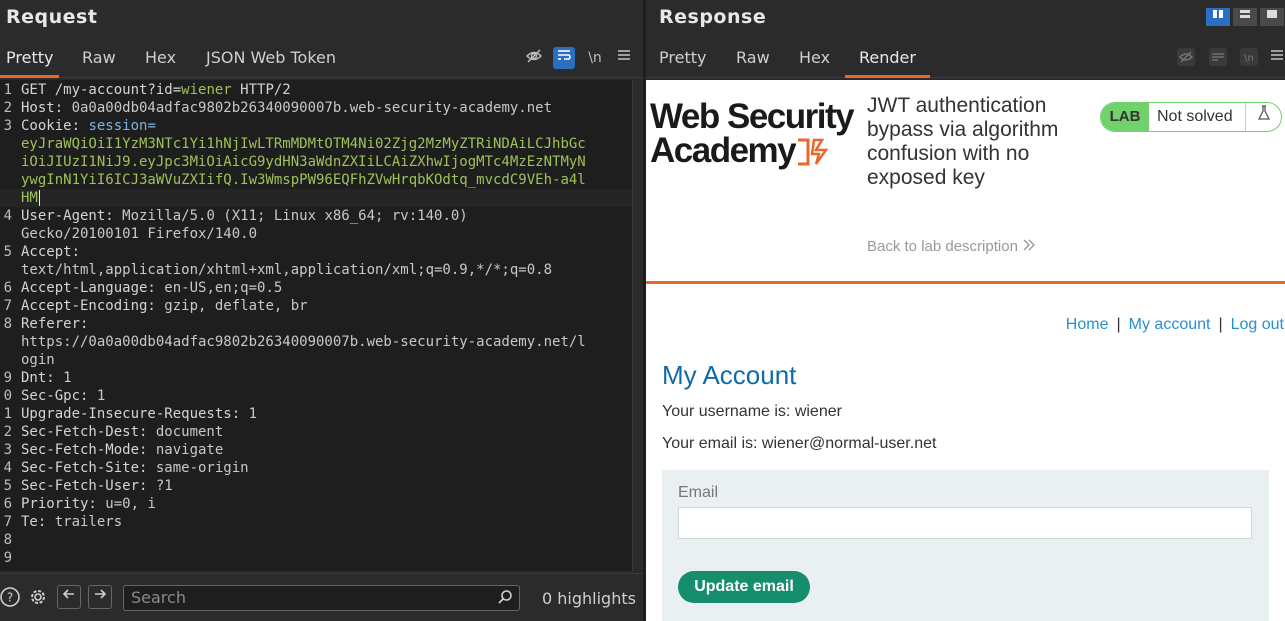 This screenshot has width=1285, height=621. I want to click on code-line: ogin, so click(316, 360).